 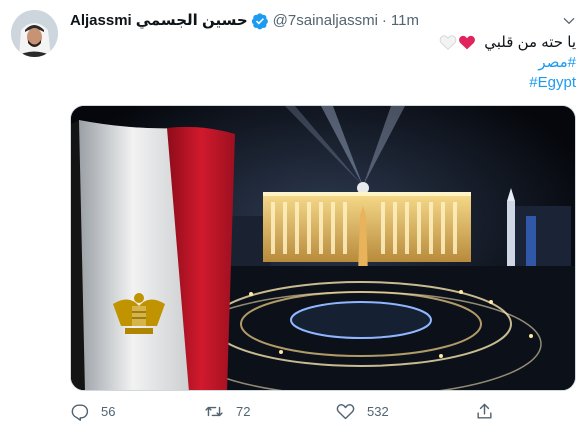 What do you see at coordinates (325, 21) in the screenshot?
I see `handle: @7sainaljassmi` at bounding box center [325, 21].